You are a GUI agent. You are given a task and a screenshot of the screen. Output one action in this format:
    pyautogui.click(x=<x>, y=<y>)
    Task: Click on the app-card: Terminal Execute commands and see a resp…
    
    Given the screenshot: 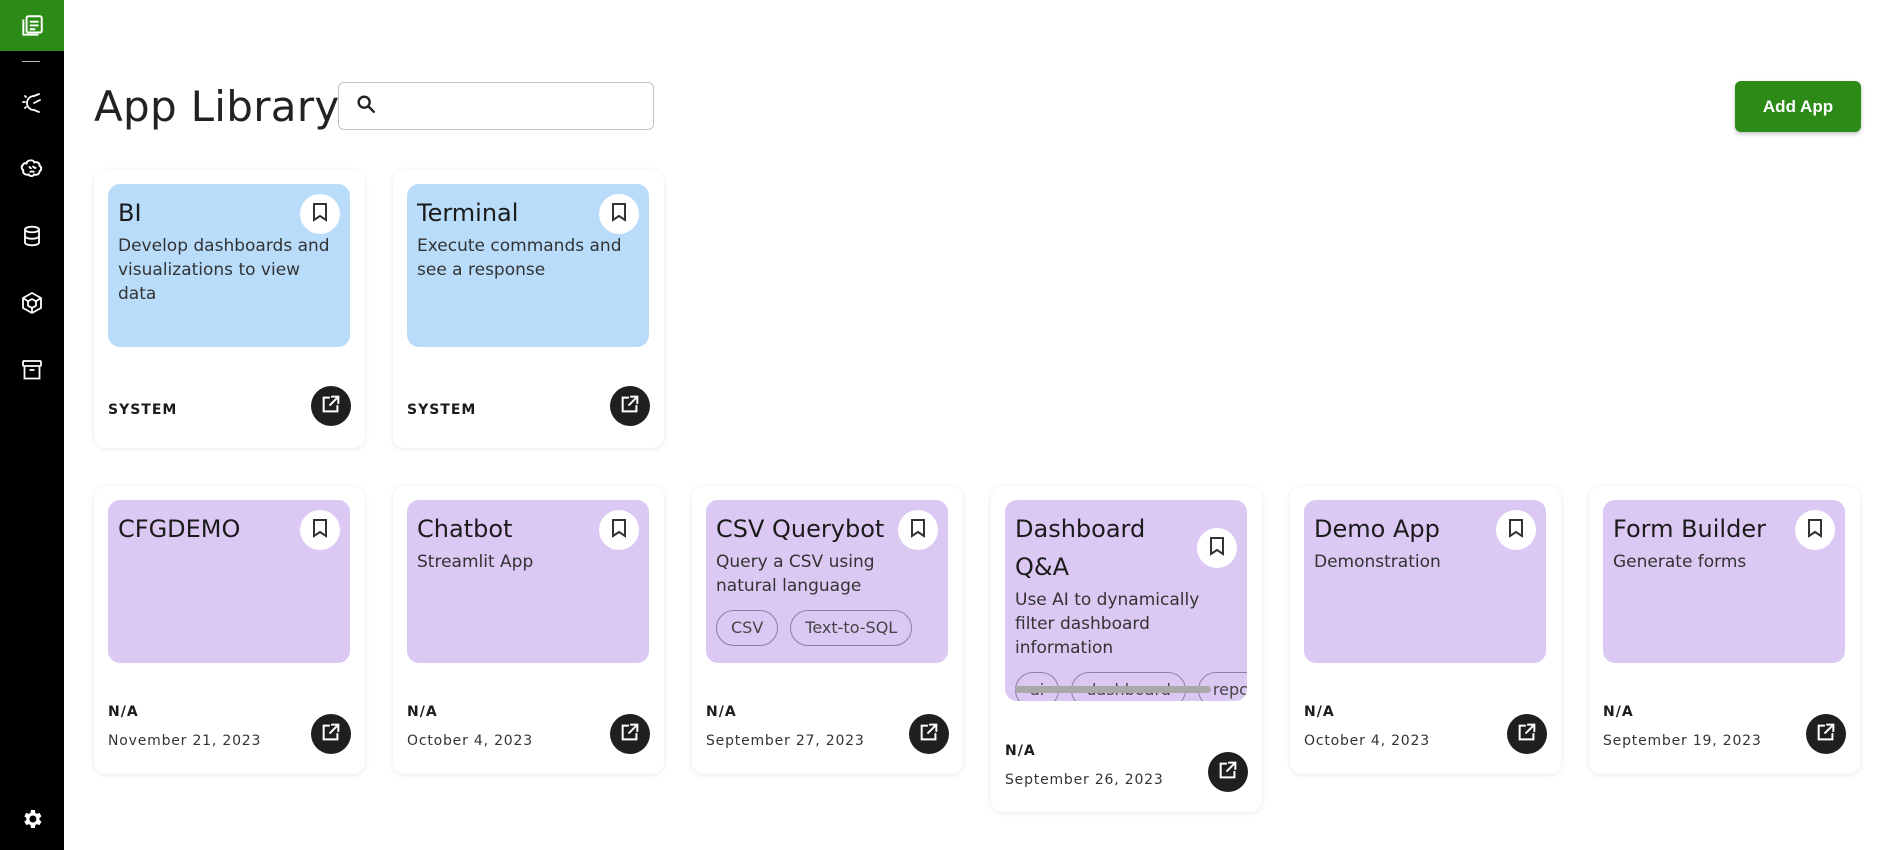 What is the action you would take?
    pyautogui.click(x=528, y=309)
    